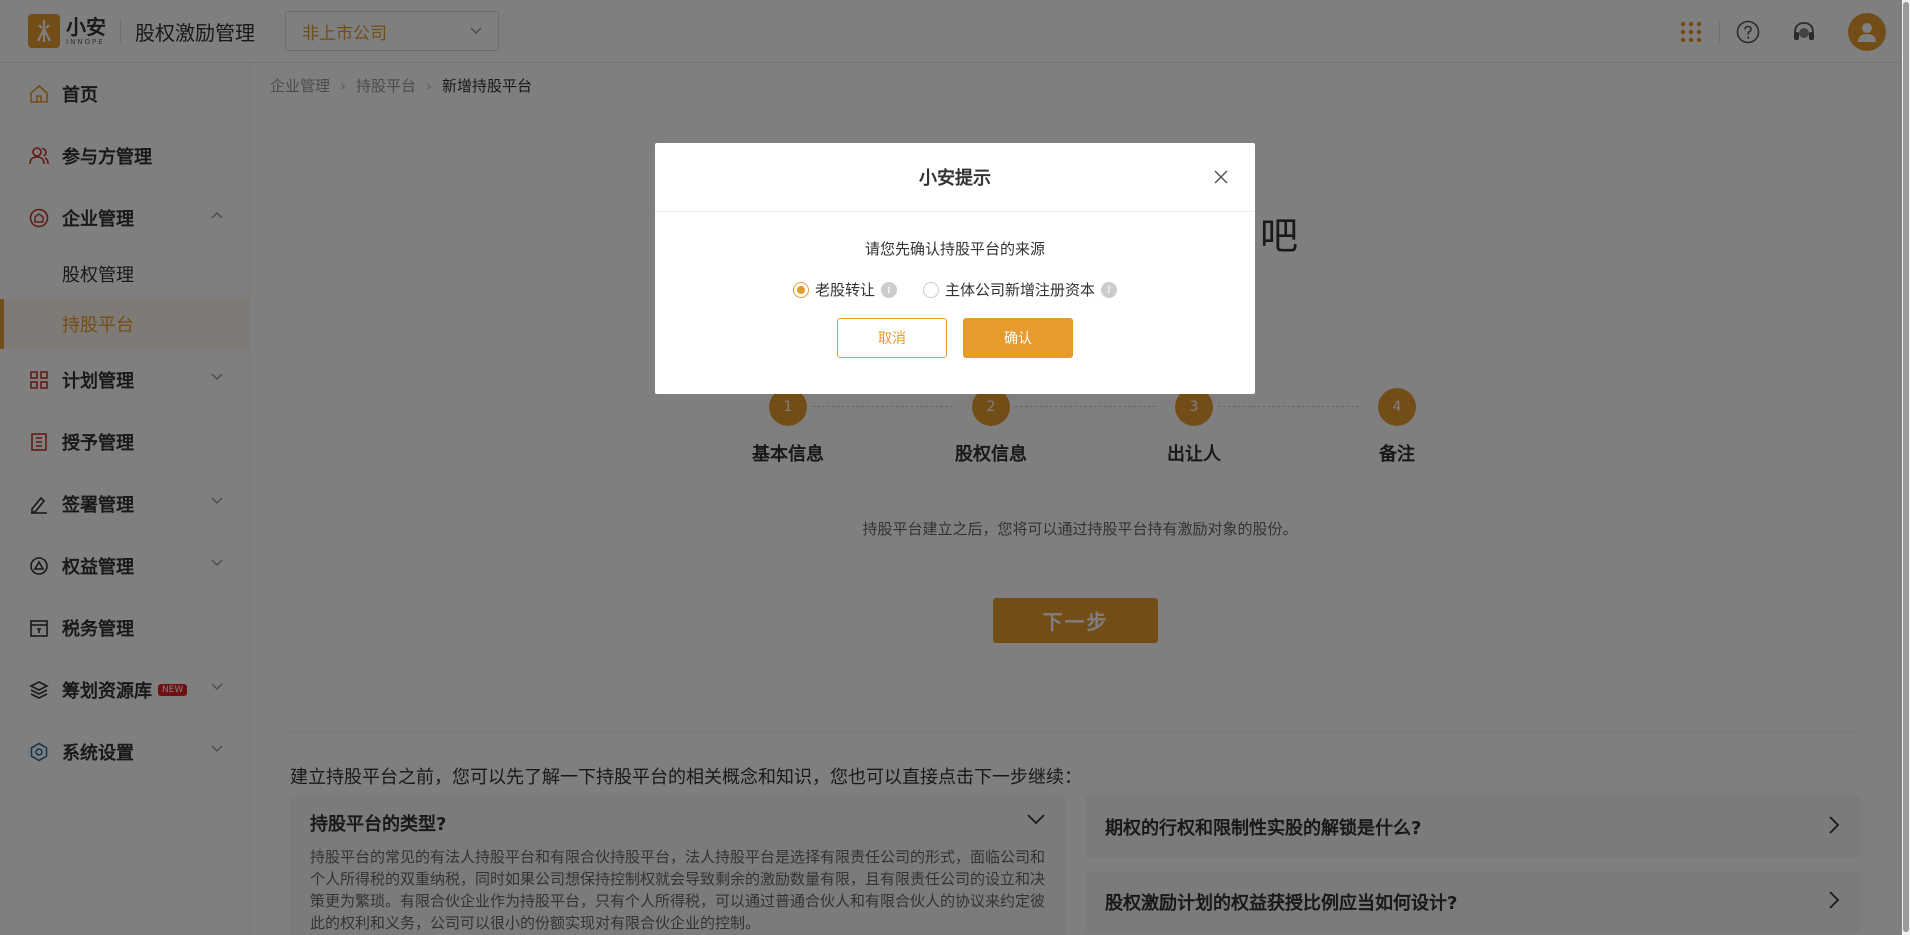 This screenshot has width=1910, height=935. What do you see at coordinates (1221, 177) in the screenshot?
I see `close-icon` at bounding box center [1221, 177].